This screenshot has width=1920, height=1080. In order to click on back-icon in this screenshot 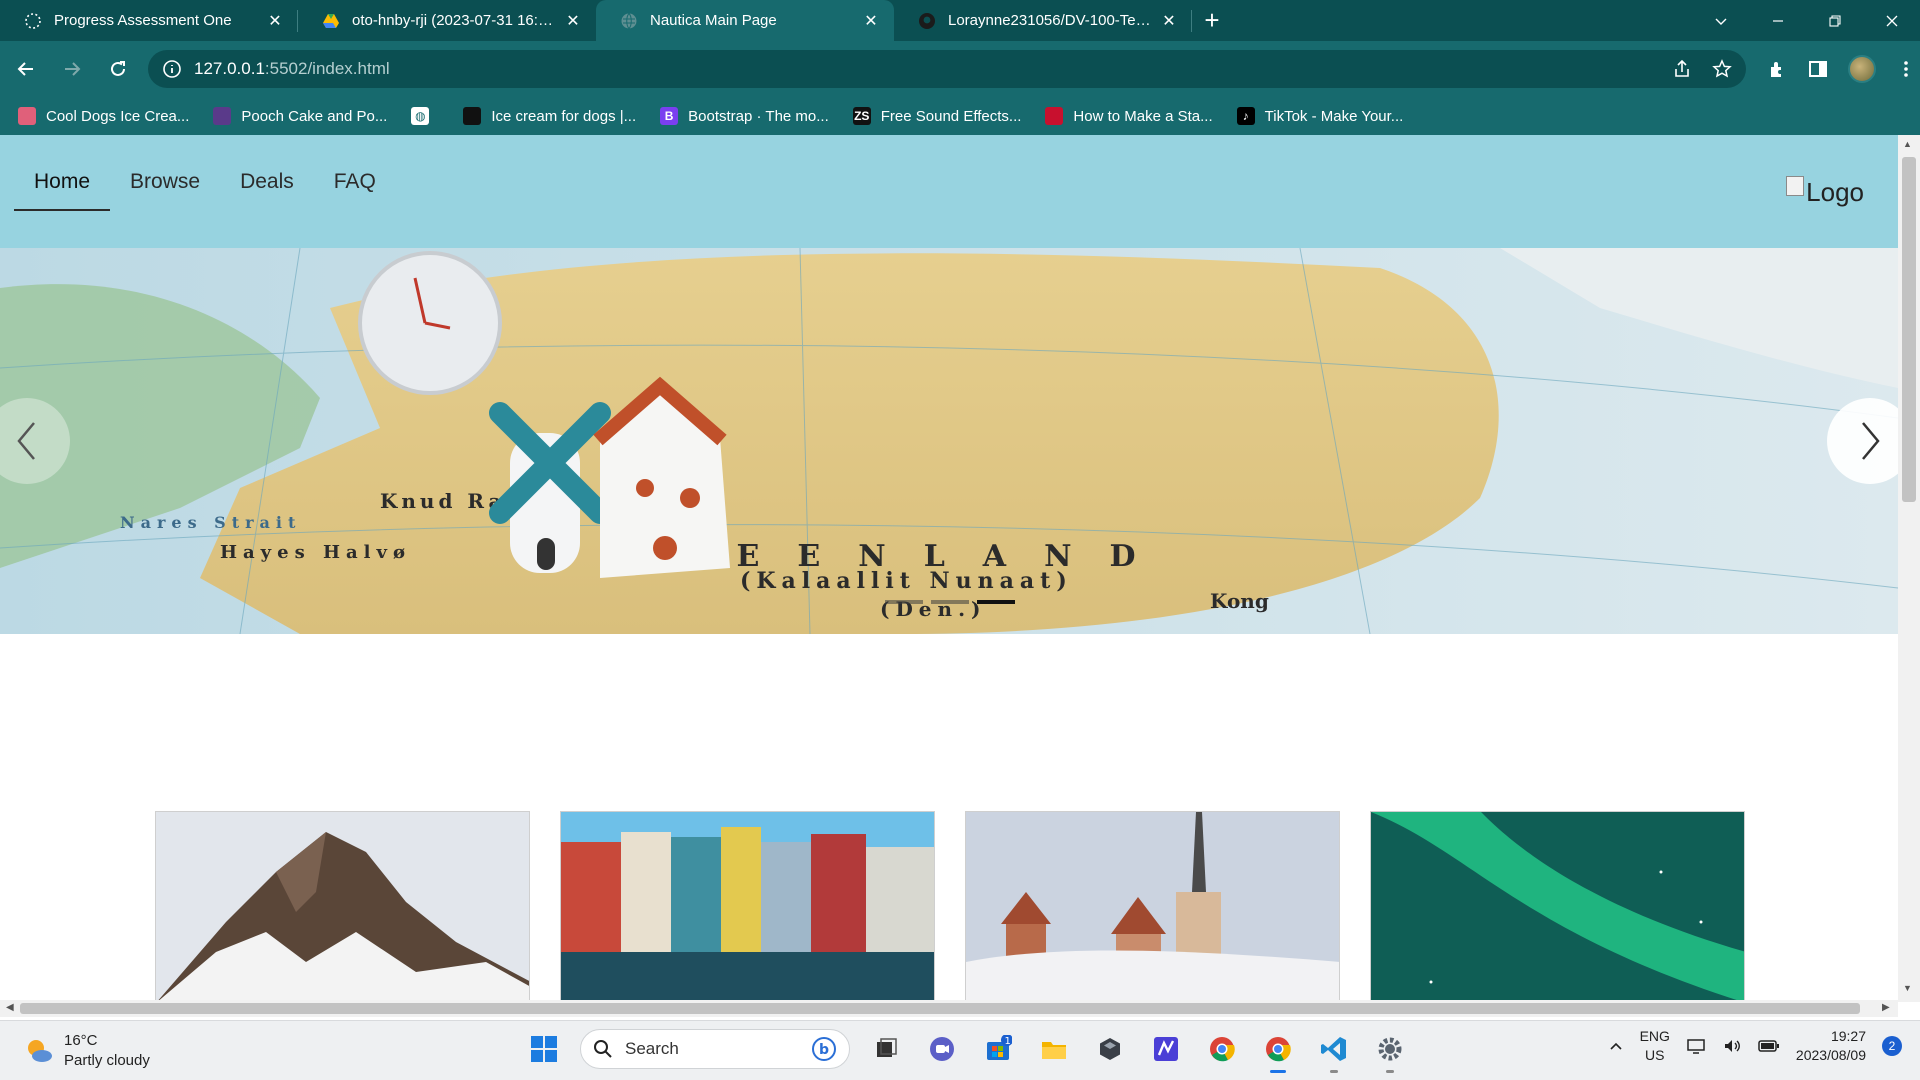, I will do `click(26, 69)`.